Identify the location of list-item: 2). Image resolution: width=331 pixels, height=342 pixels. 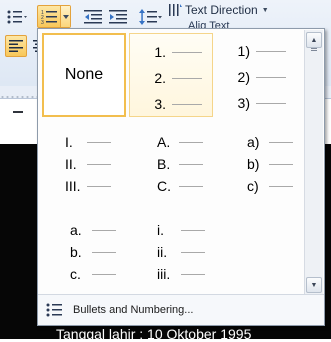
(260, 77).